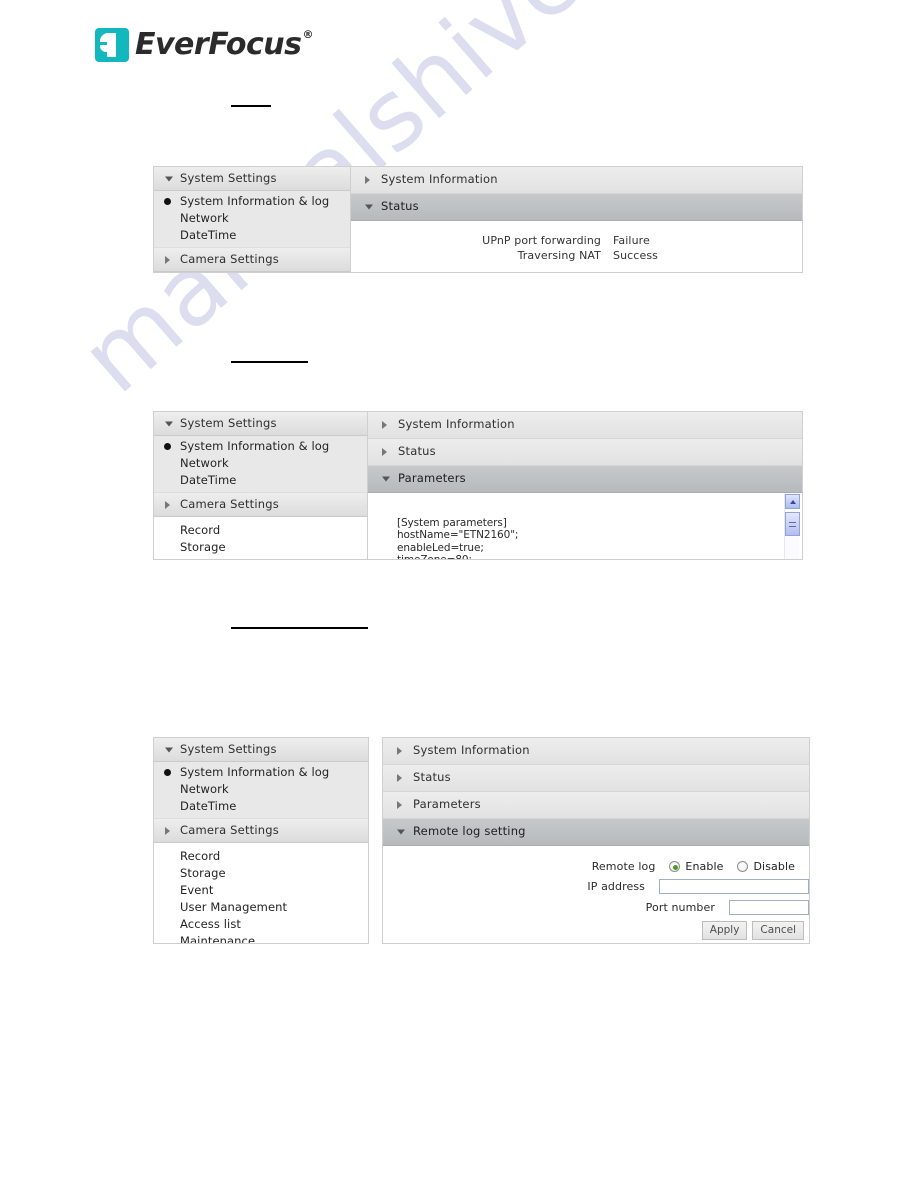 The width and height of the screenshot is (918, 1188). What do you see at coordinates (792, 501) in the screenshot?
I see `scroll-up-arrow-icon` at bounding box center [792, 501].